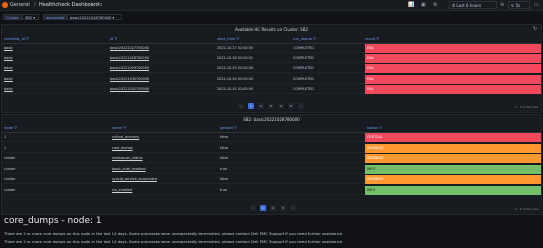 The image size is (543, 248). What do you see at coordinates (129, 48) in the screenshot?
I see `table-cell: basic20221027700000` at bounding box center [129, 48].